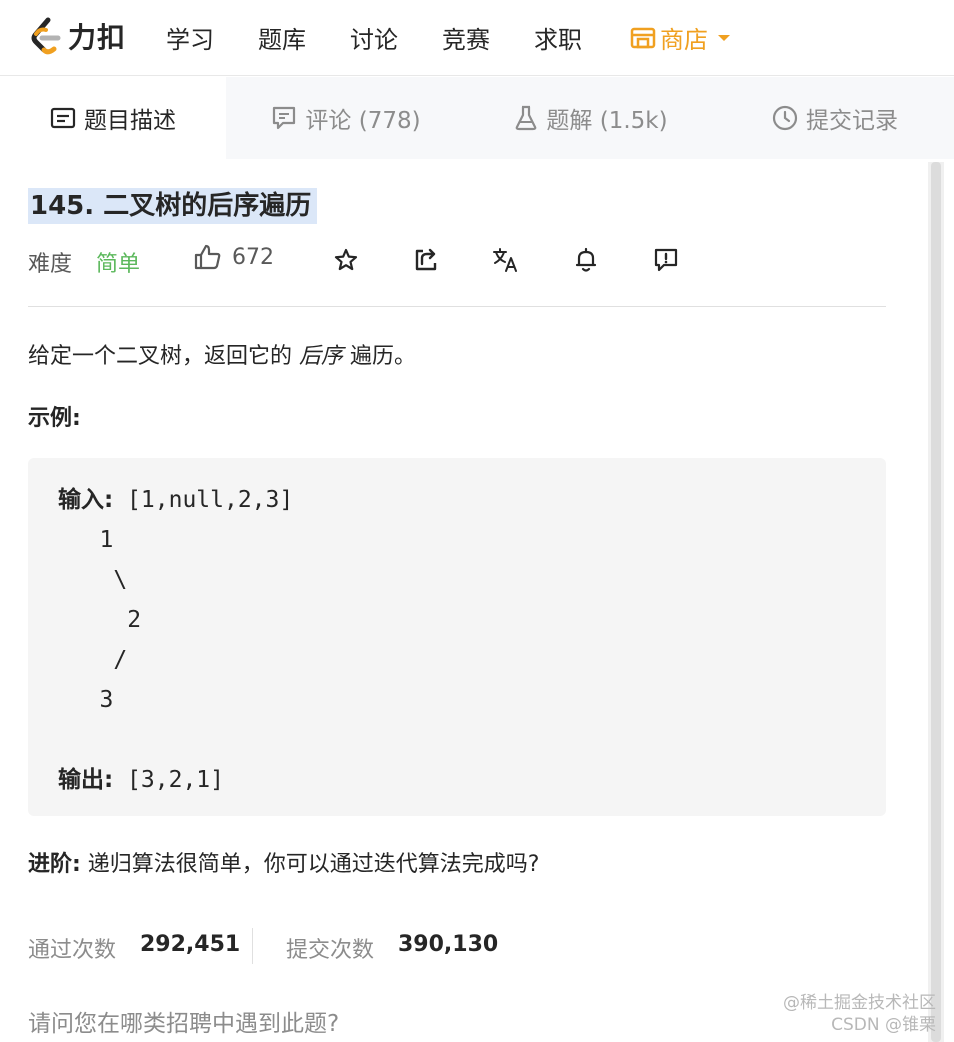  I want to click on difficulty-label: 难度, so click(50, 264).